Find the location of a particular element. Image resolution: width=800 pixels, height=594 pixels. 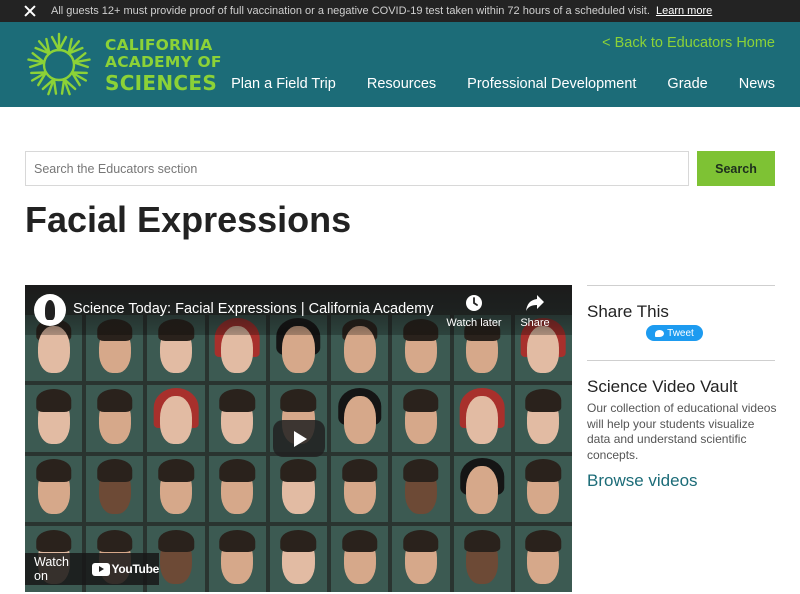

nav-resources: Resources is located at coordinates (401, 84).